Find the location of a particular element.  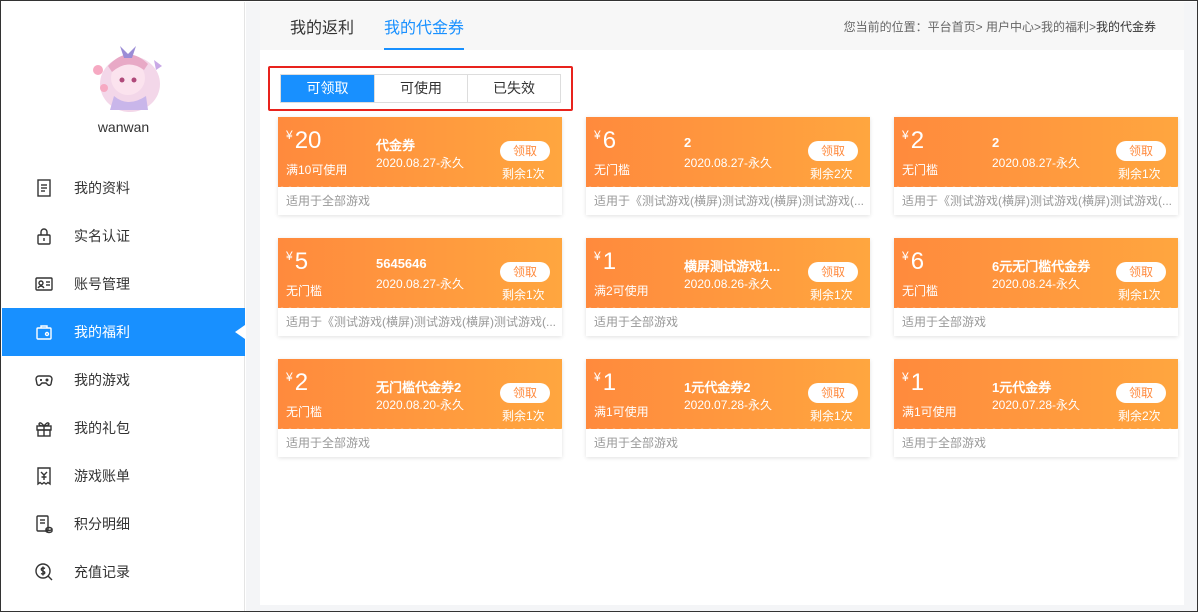

tab-coupons: 我的代金券 is located at coordinates (424, 26).